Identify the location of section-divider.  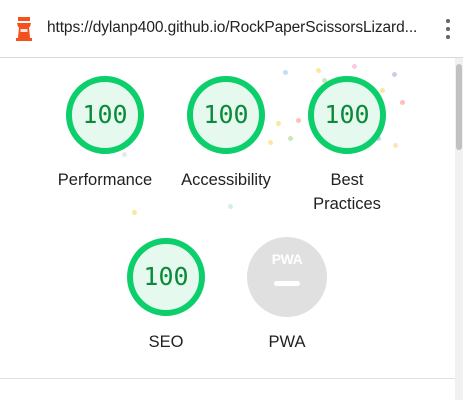
(227, 378).